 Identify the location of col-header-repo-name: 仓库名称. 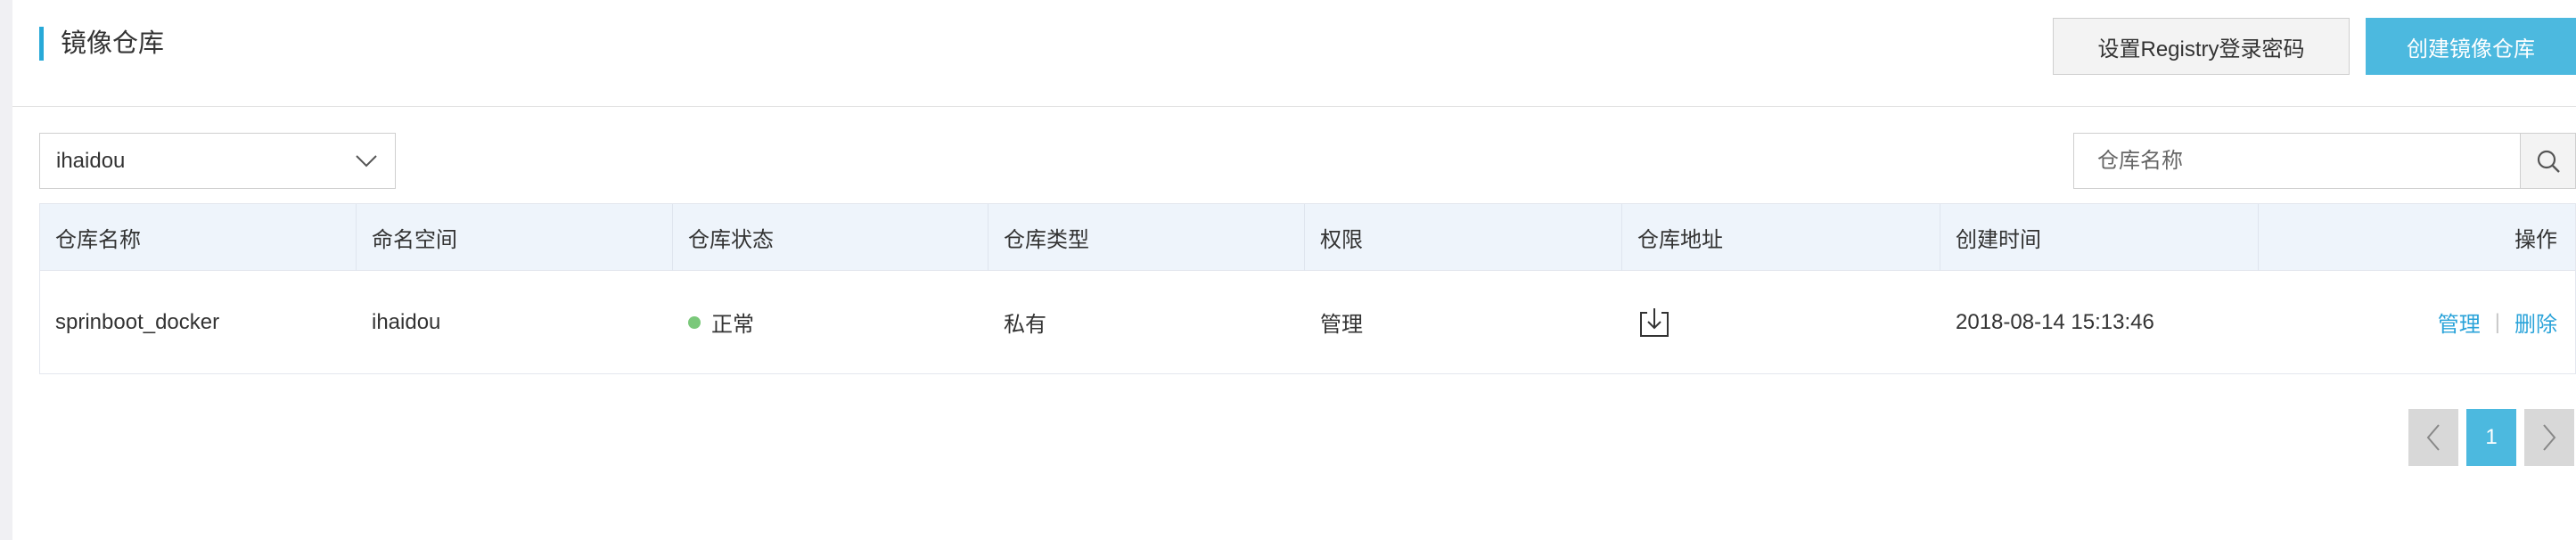
(198, 237).